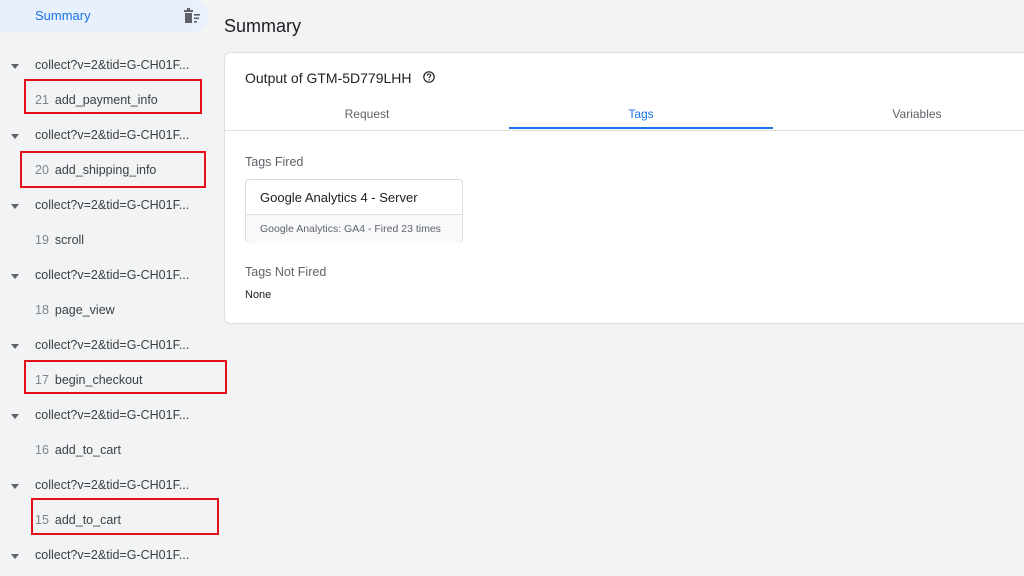 The image size is (1024, 576). I want to click on tags-not-fired-value: None, so click(258, 295).